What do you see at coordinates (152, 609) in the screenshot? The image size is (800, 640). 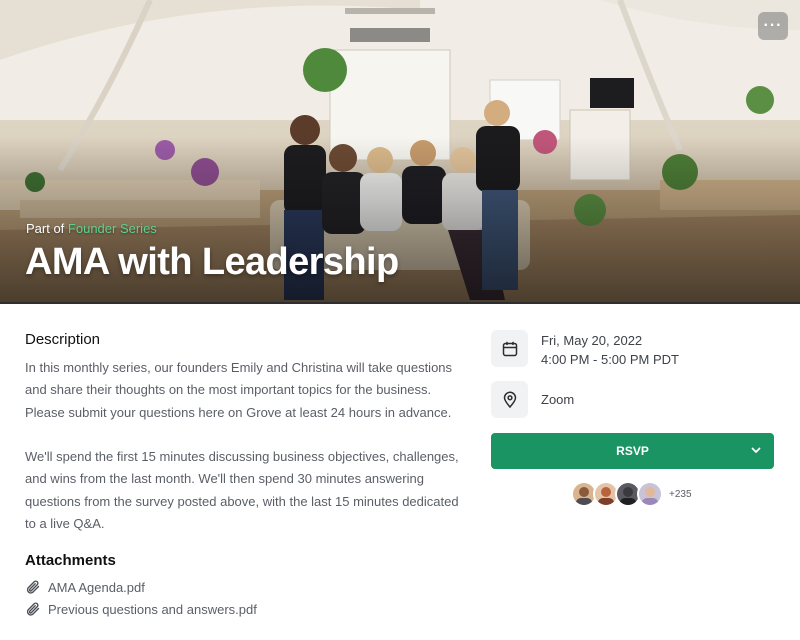 I see `attachment-name: Previous questions and answers.pdf` at bounding box center [152, 609].